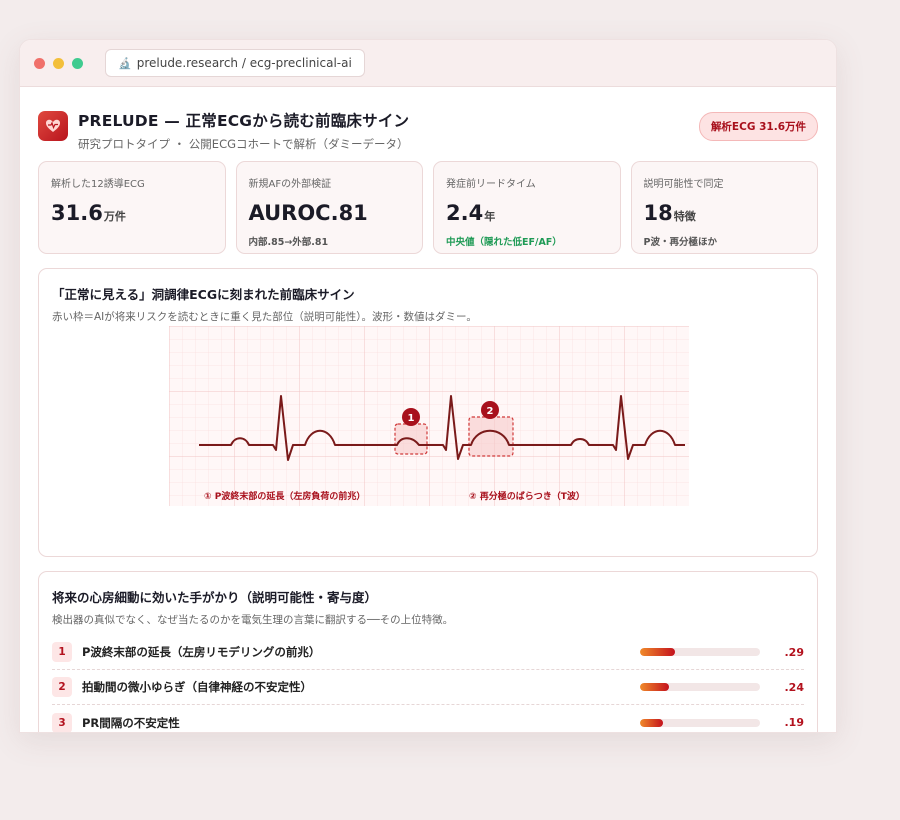  I want to click on ecg-svg: 1 2 ① P波終末部の延長（左房負荷の前兆） ② 再分極のばらつき（T波）, so click(429, 416).